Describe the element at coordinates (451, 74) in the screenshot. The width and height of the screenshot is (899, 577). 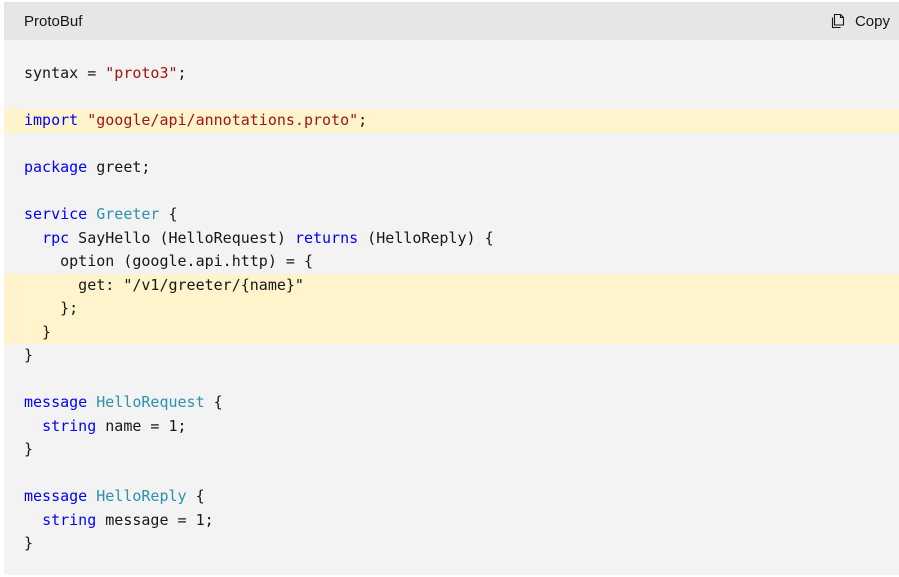
I see `code-line: syntax = "proto3";` at that location.